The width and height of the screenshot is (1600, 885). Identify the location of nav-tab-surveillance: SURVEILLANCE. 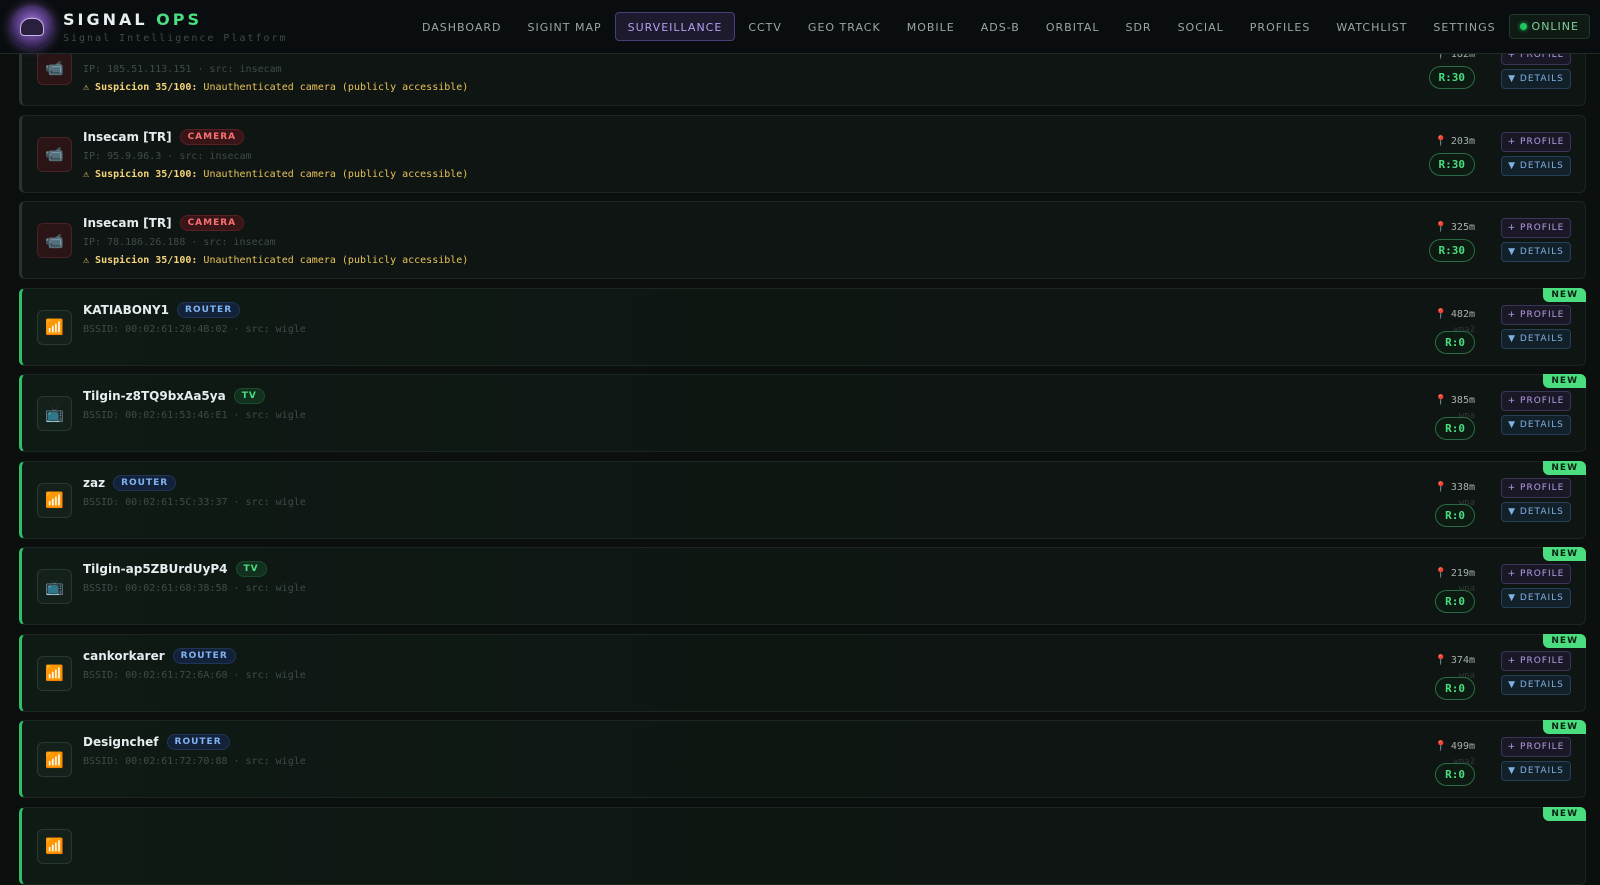
(675, 26).